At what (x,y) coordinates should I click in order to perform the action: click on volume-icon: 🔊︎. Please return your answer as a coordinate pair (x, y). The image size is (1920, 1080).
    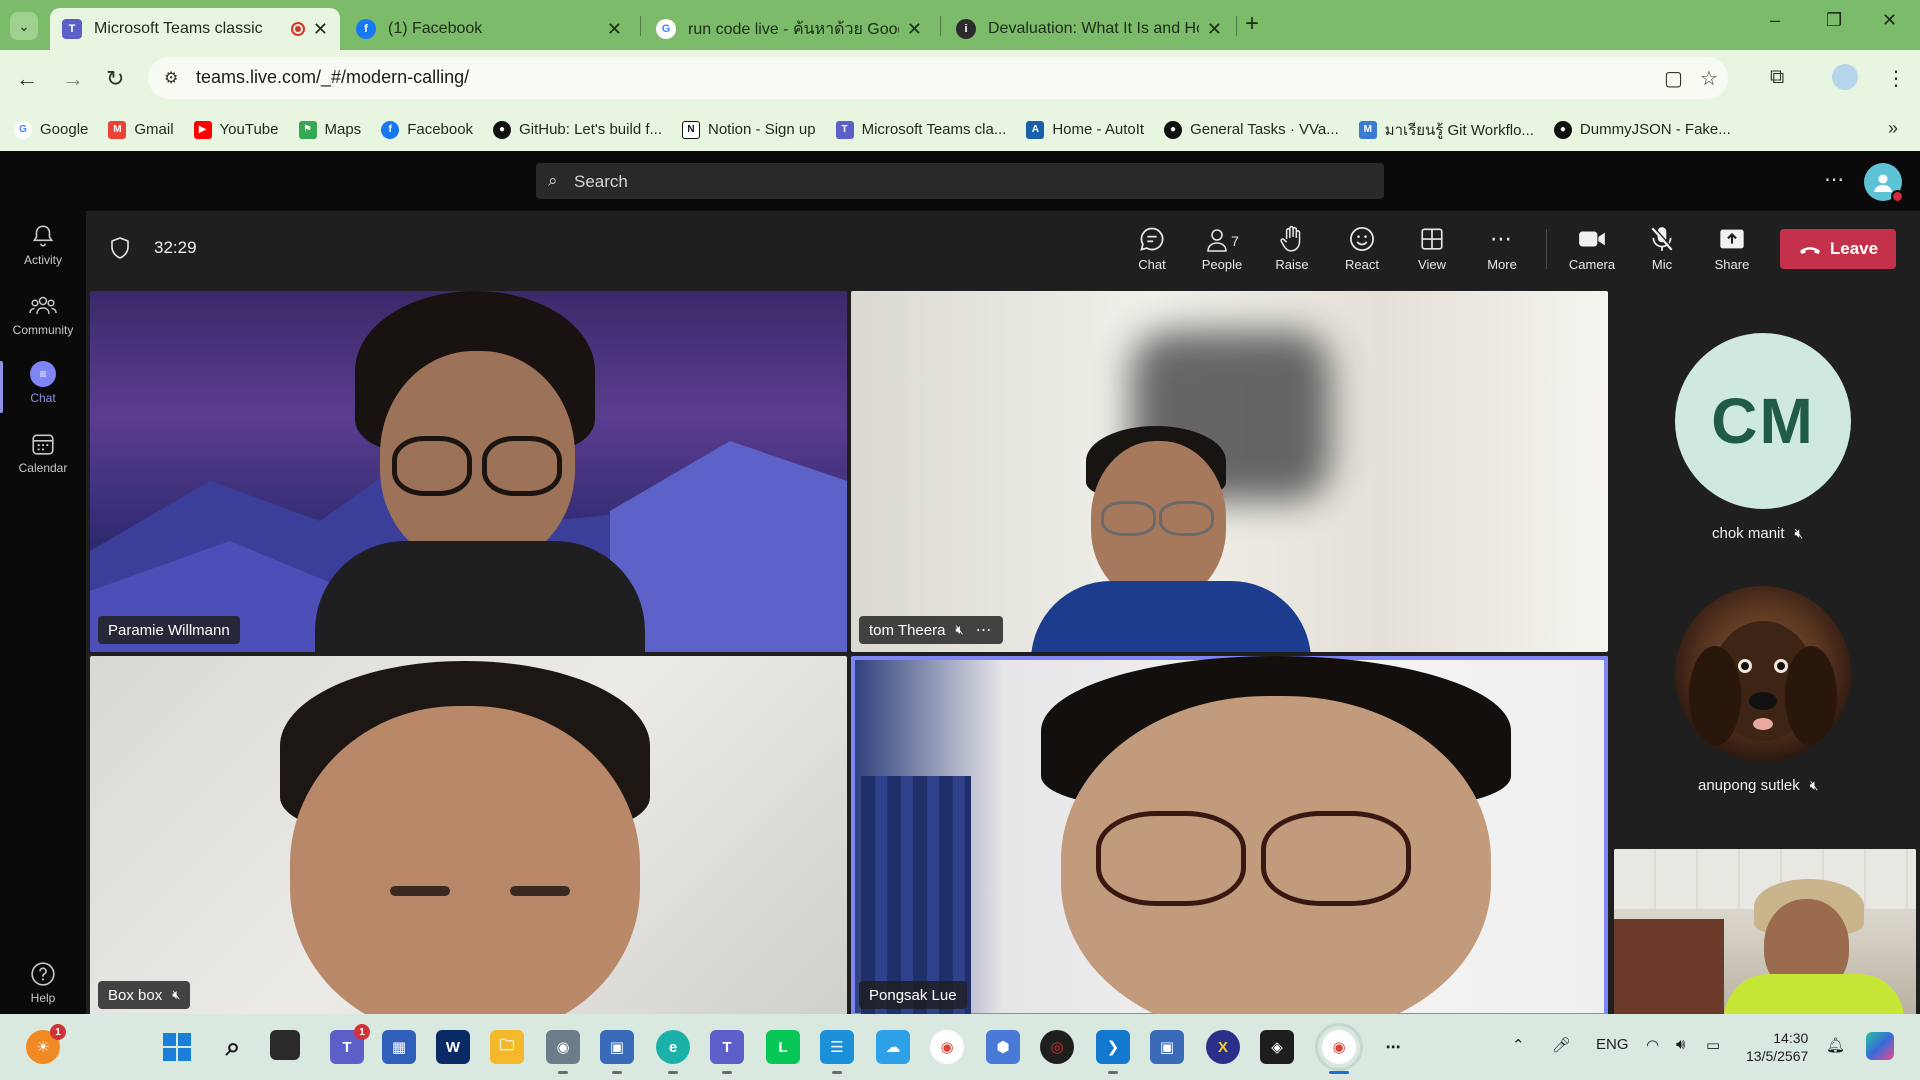
    Looking at the image, I should click on (1680, 1044).